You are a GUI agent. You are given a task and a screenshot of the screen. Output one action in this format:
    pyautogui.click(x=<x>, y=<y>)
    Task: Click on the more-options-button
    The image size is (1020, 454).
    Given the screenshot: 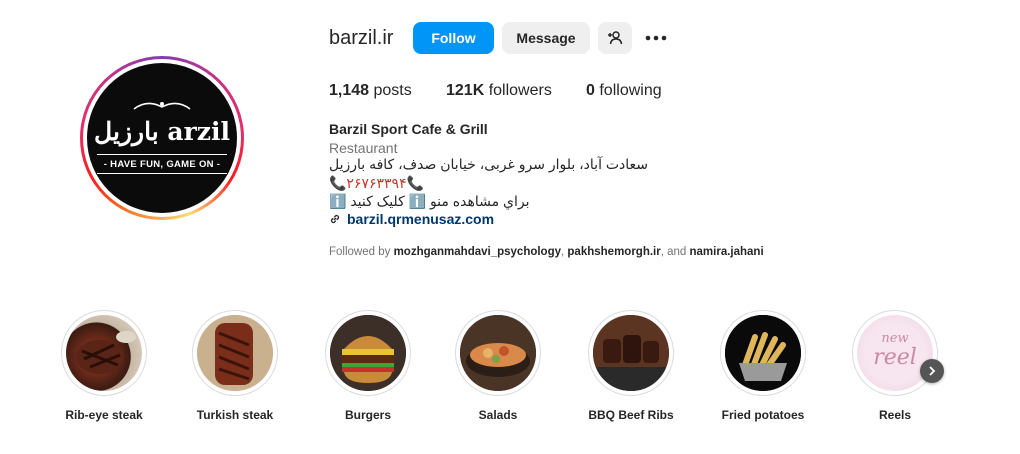 What is the action you would take?
    pyautogui.click(x=656, y=38)
    